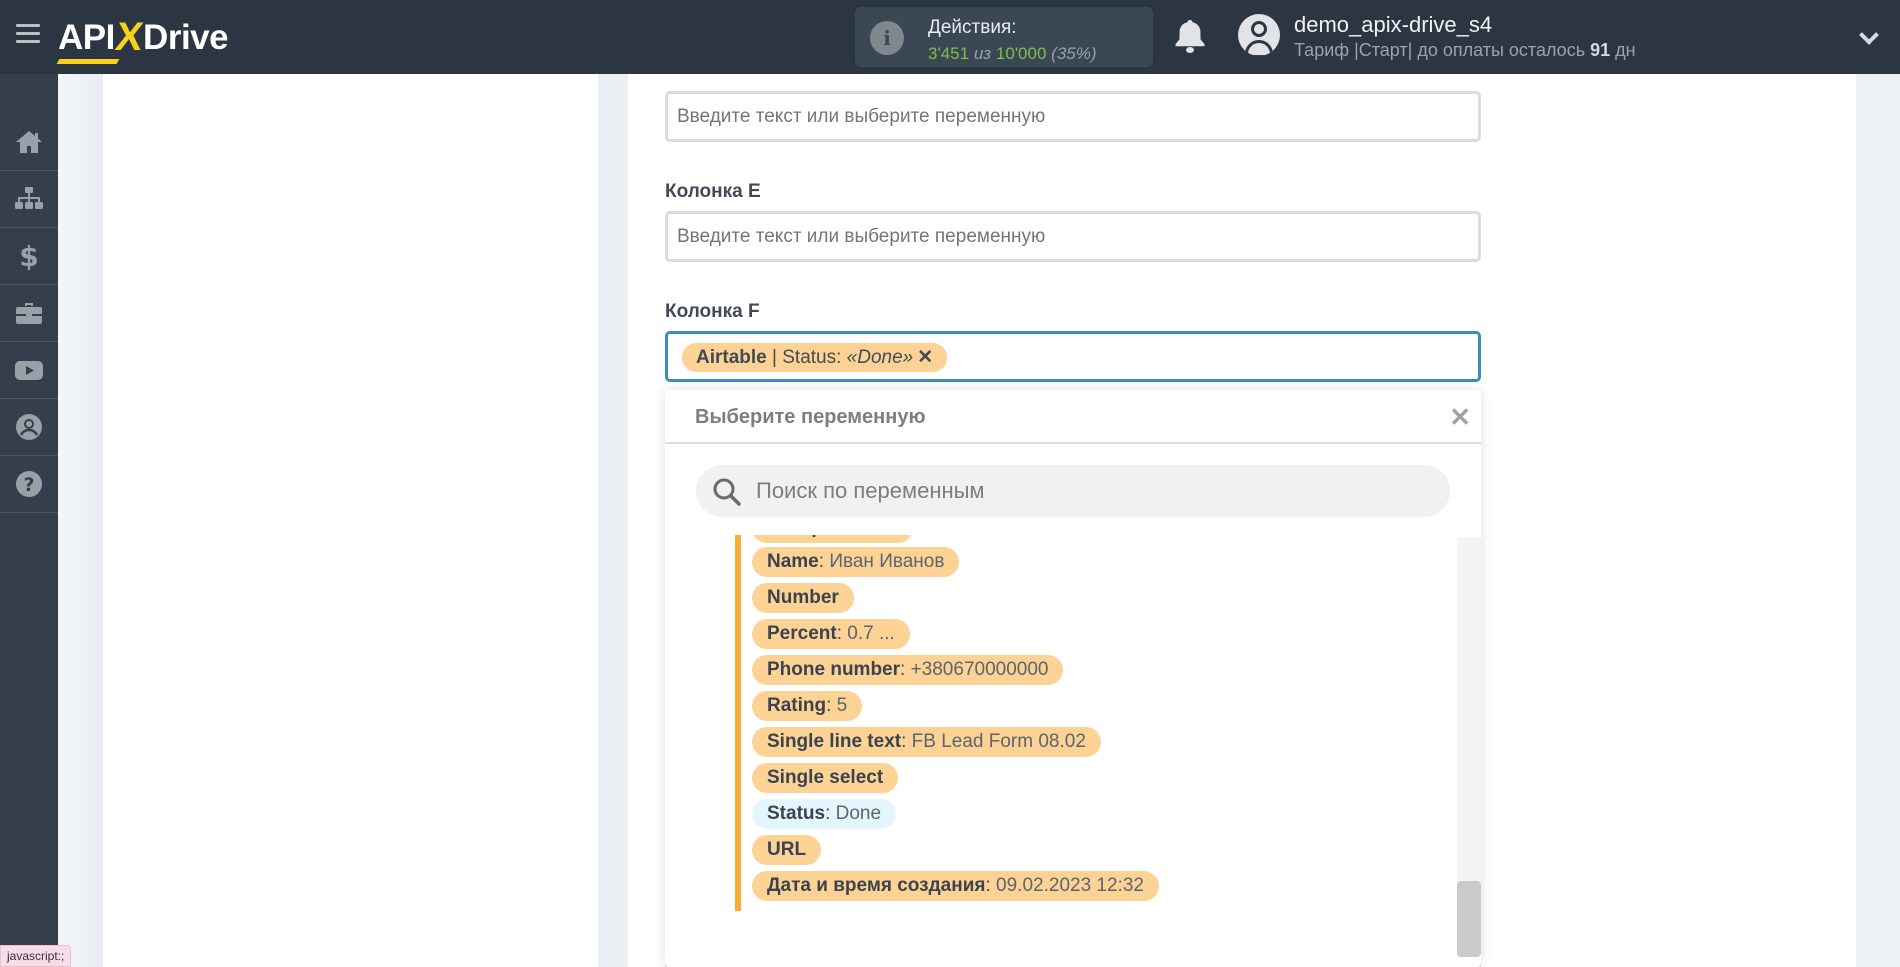  What do you see at coordinates (80, 520) in the screenshot?
I see `left-gutter` at bounding box center [80, 520].